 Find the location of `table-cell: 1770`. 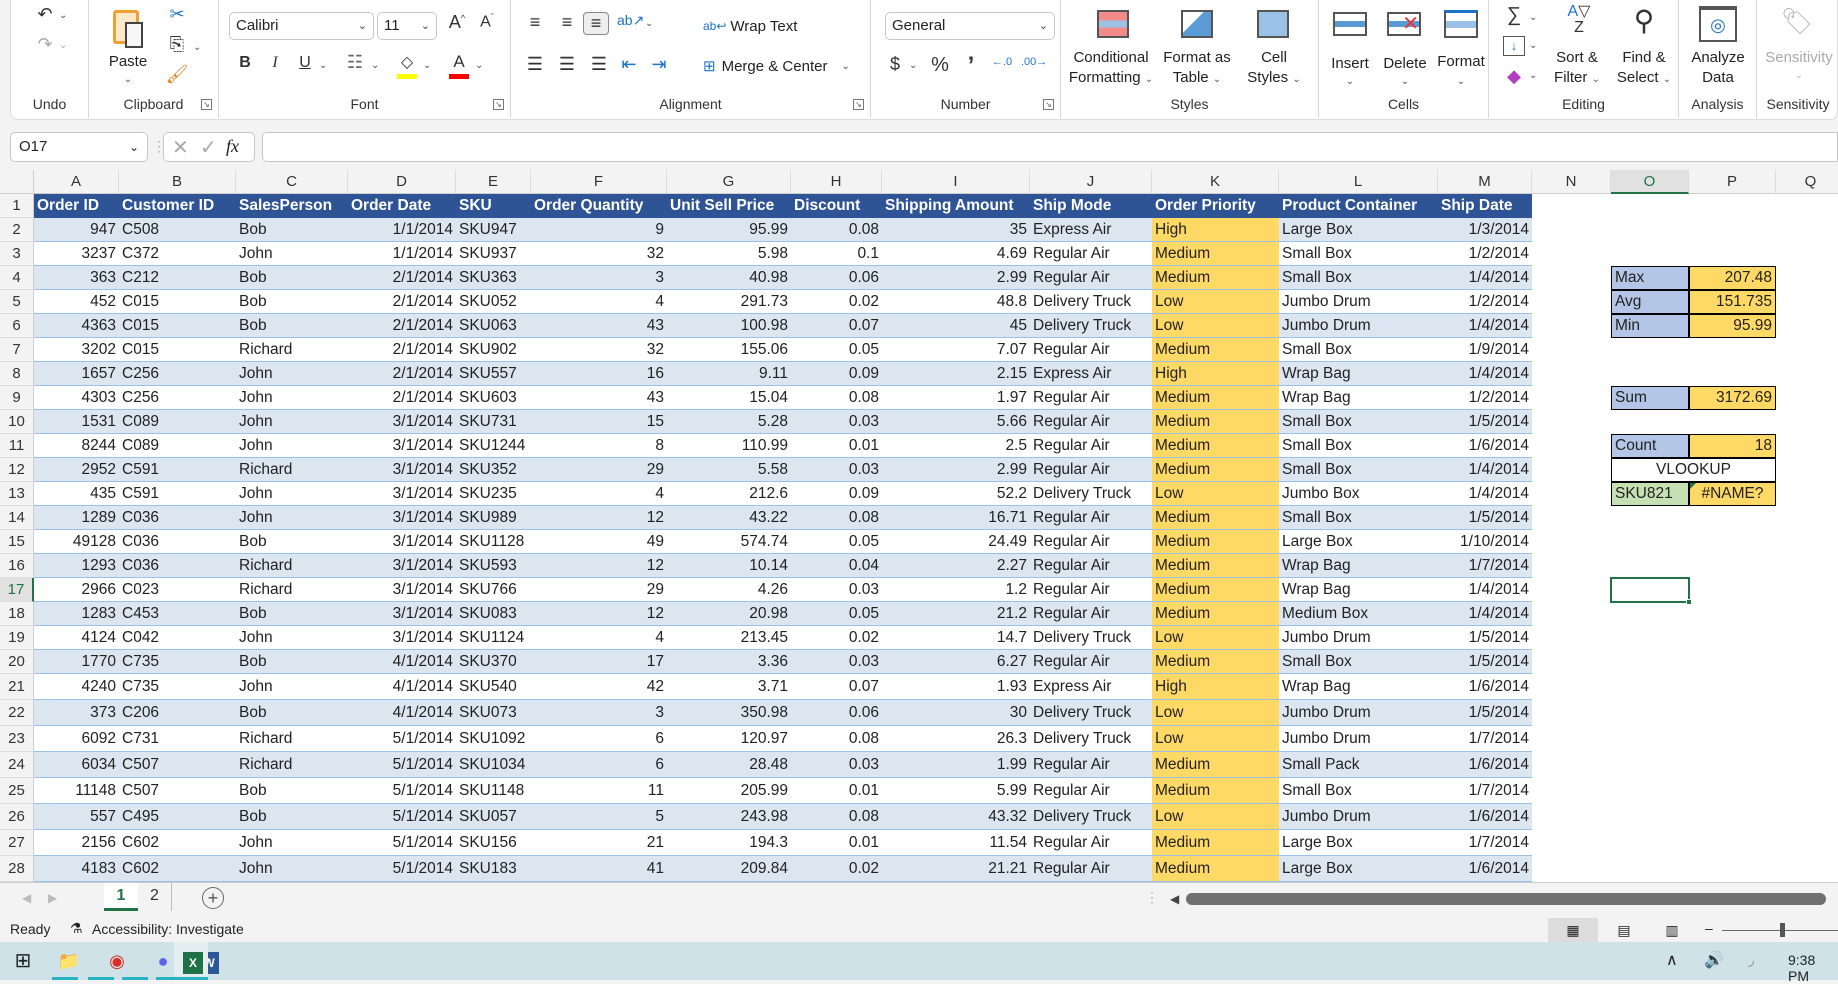

table-cell: 1770 is located at coordinates (76, 662).